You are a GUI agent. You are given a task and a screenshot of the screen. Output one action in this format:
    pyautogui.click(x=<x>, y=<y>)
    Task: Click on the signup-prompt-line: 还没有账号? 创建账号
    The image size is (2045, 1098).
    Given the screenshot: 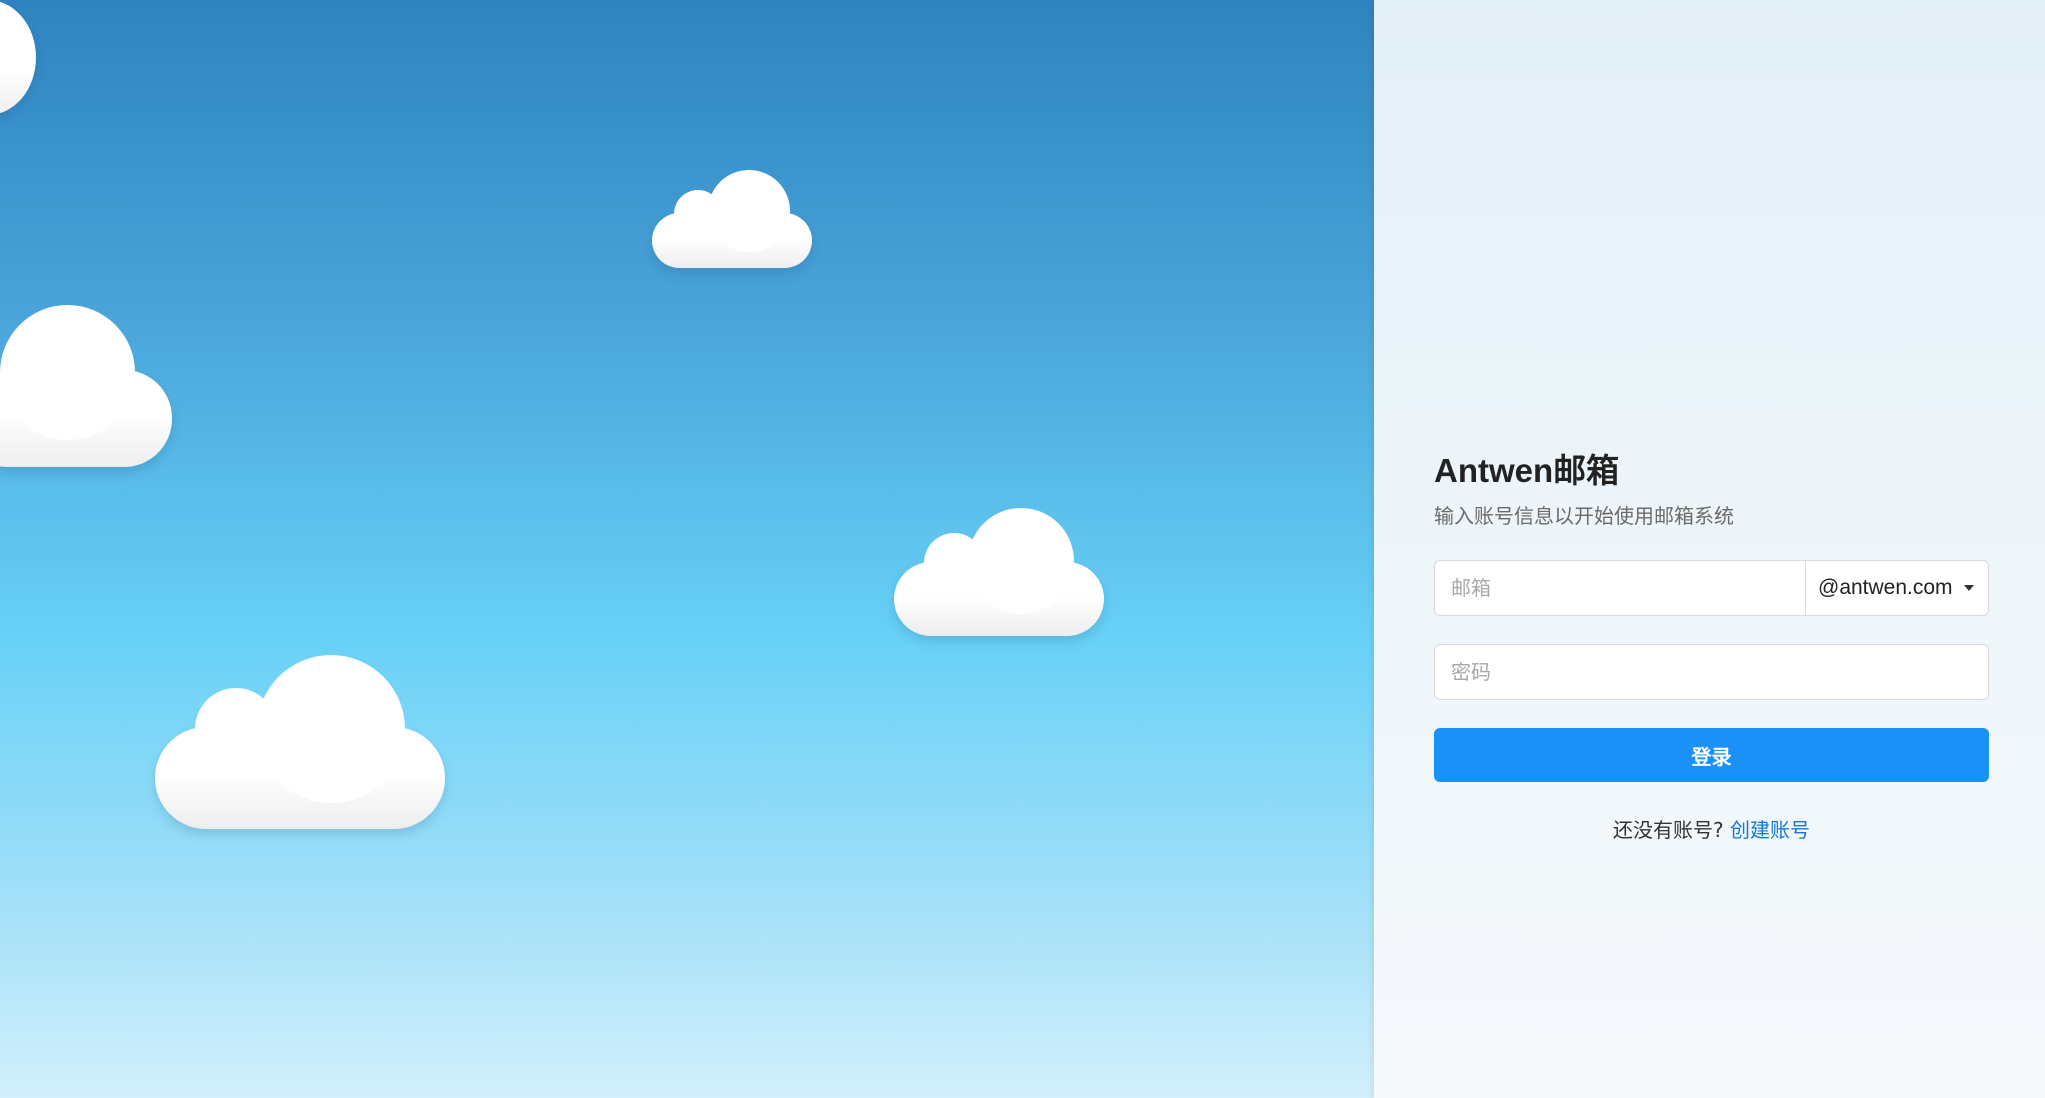 What is the action you would take?
    pyautogui.click(x=1711, y=828)
    